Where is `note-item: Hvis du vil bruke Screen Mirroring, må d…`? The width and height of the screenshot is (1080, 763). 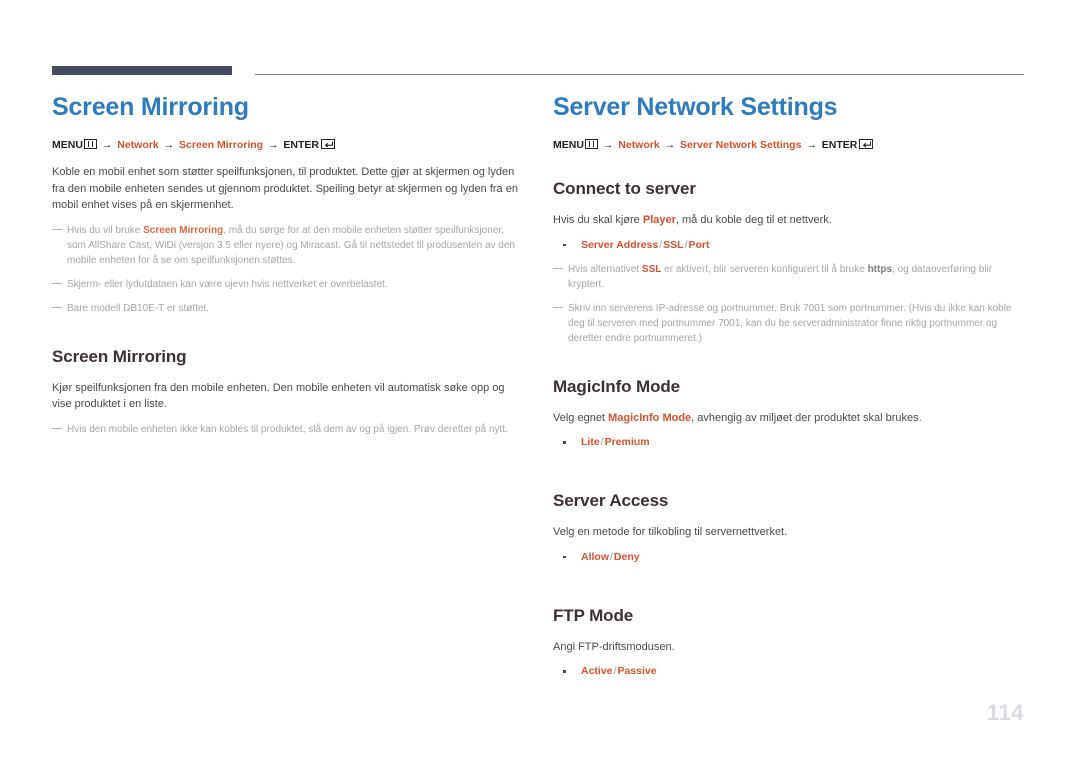 note-item: Hvis du vil bruke Screen Mirroring, må d… is located at coordinates (287, 245).